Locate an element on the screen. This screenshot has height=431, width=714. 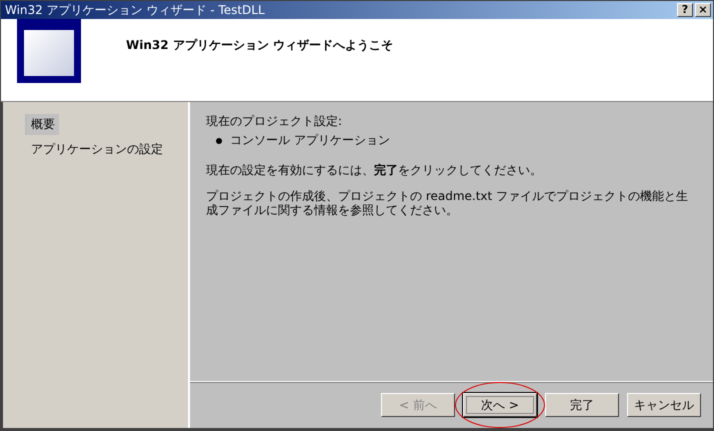
window-icon is located at coordinates (49, 51).